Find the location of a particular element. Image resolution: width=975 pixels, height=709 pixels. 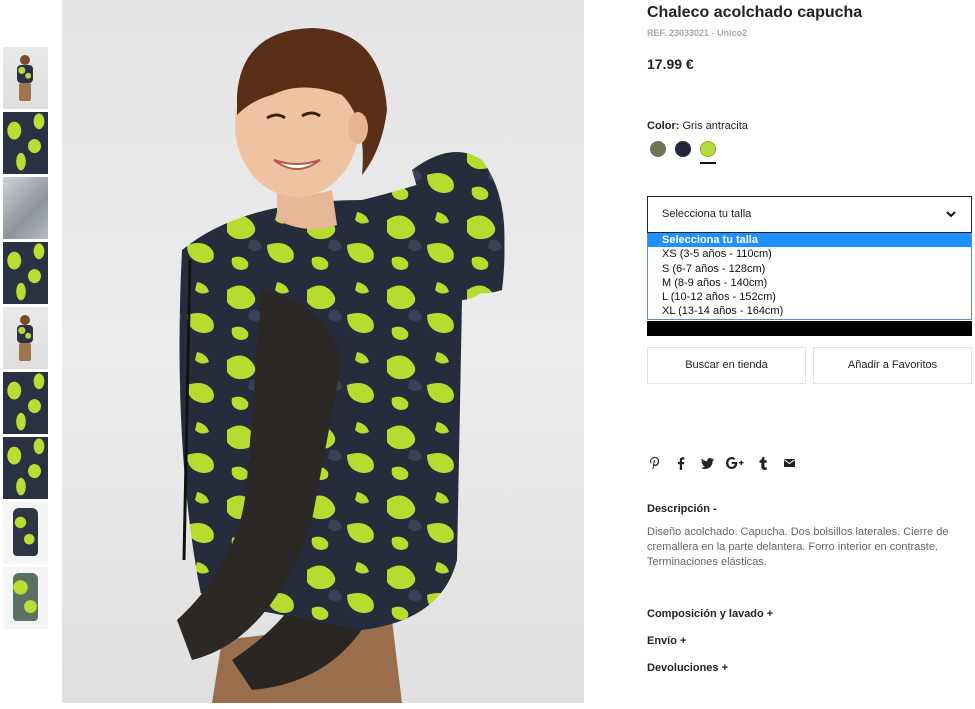

accordion-returns: Devoluciones + is located at coordinates (687, 668).